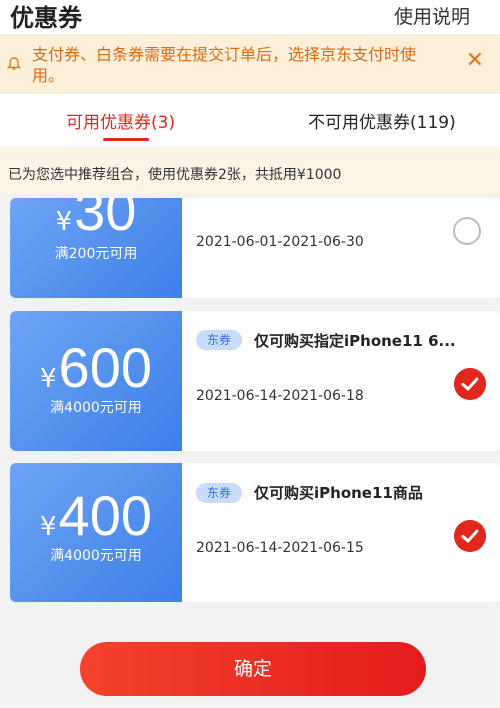 This screenshot has width=500, height=708. What do you see at coordinates (280, 396) in the screenshot?
I see `coupon-date: 2021-06-14-2021-06-18` at bounding box center [280, 396].